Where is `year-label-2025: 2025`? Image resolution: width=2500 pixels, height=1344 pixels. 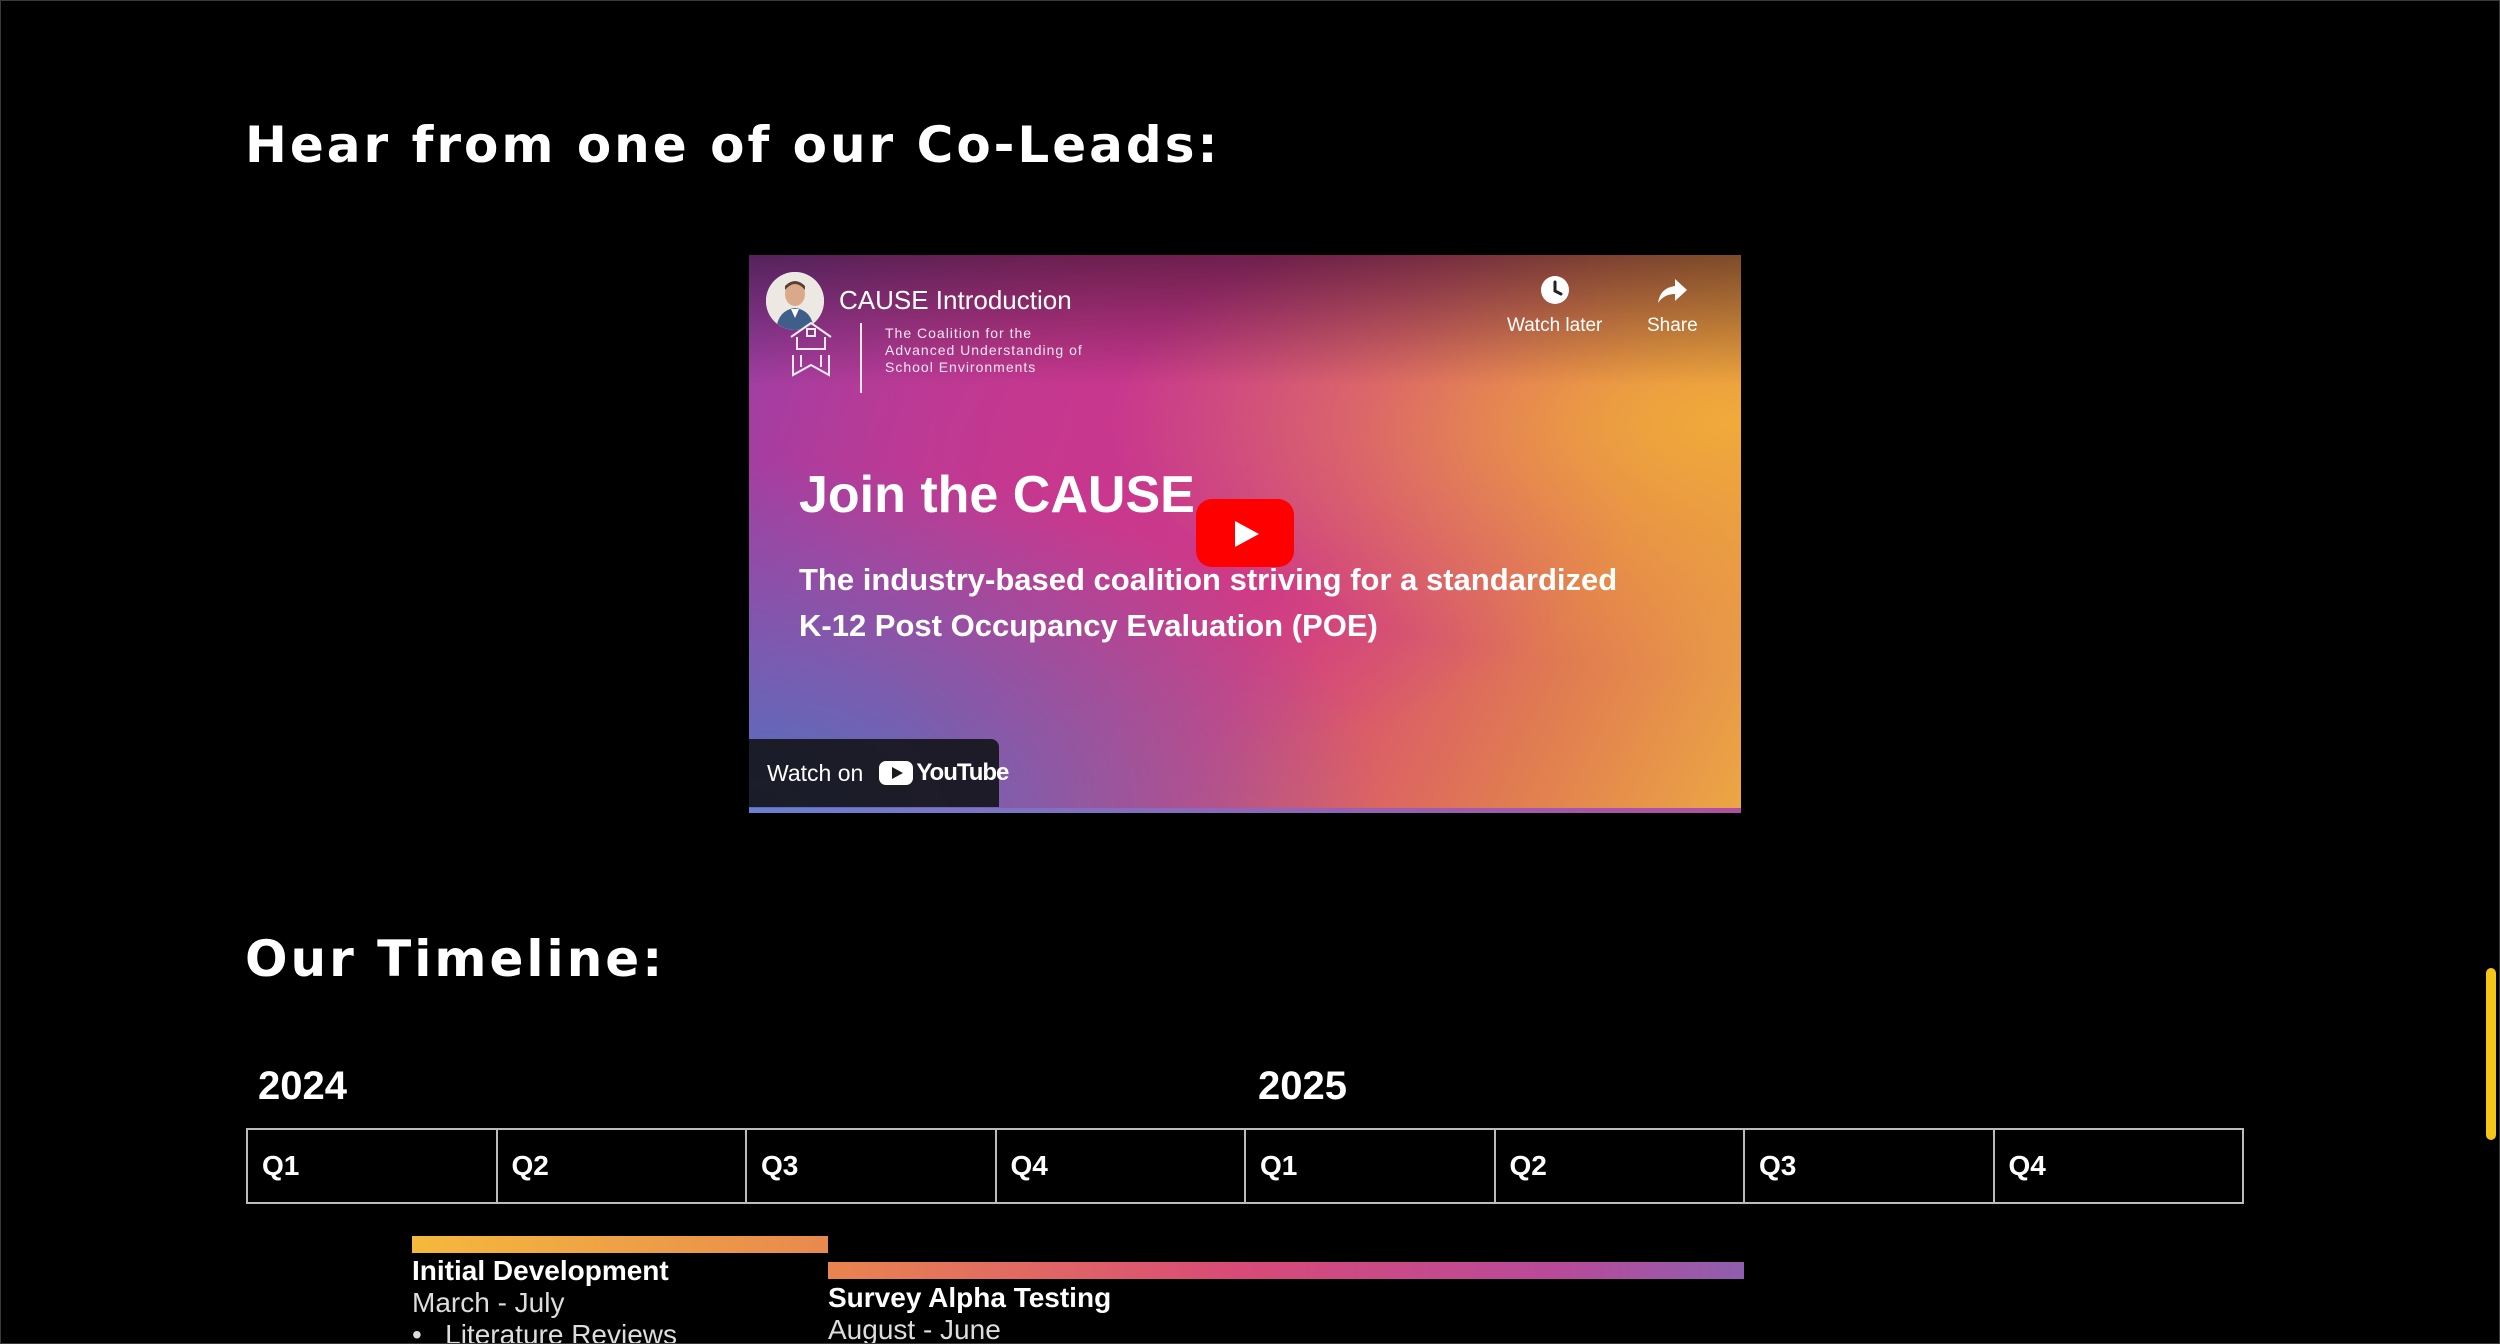 year-label-2025: 2025 is located at coordinates (1302, 1086).